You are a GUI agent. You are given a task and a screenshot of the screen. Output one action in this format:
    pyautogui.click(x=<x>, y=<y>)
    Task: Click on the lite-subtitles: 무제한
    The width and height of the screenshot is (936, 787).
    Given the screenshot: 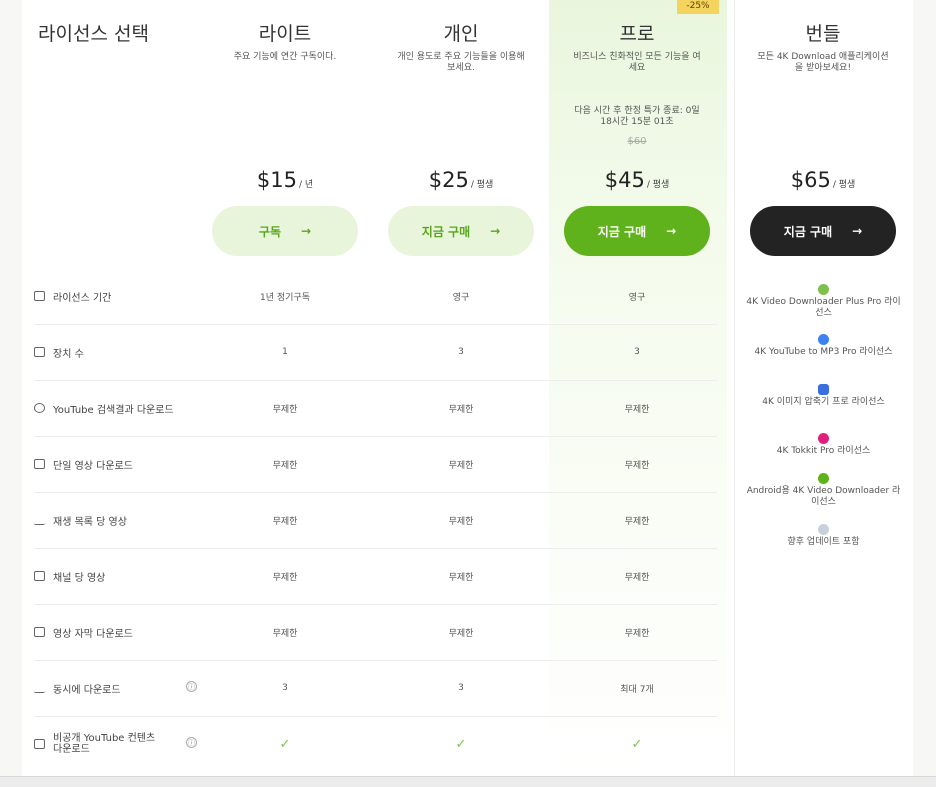 What is the action you would take?
    pyautogui.click(x=285, y=633)
    